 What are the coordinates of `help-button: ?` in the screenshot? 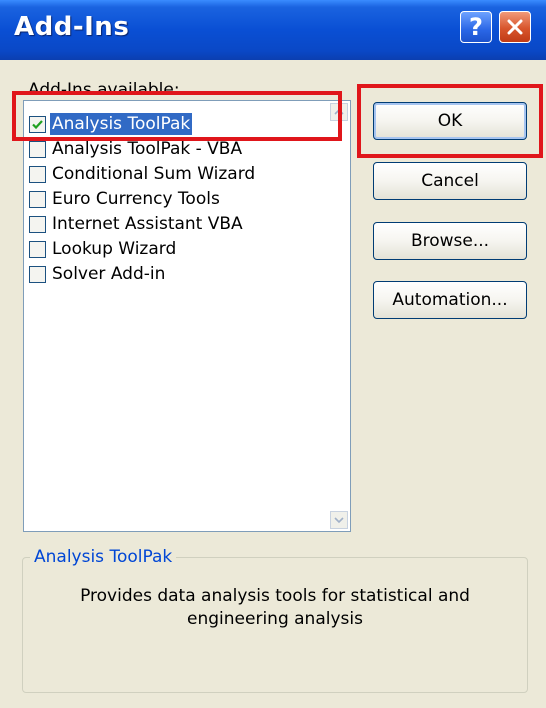 It's located at (476, 27).